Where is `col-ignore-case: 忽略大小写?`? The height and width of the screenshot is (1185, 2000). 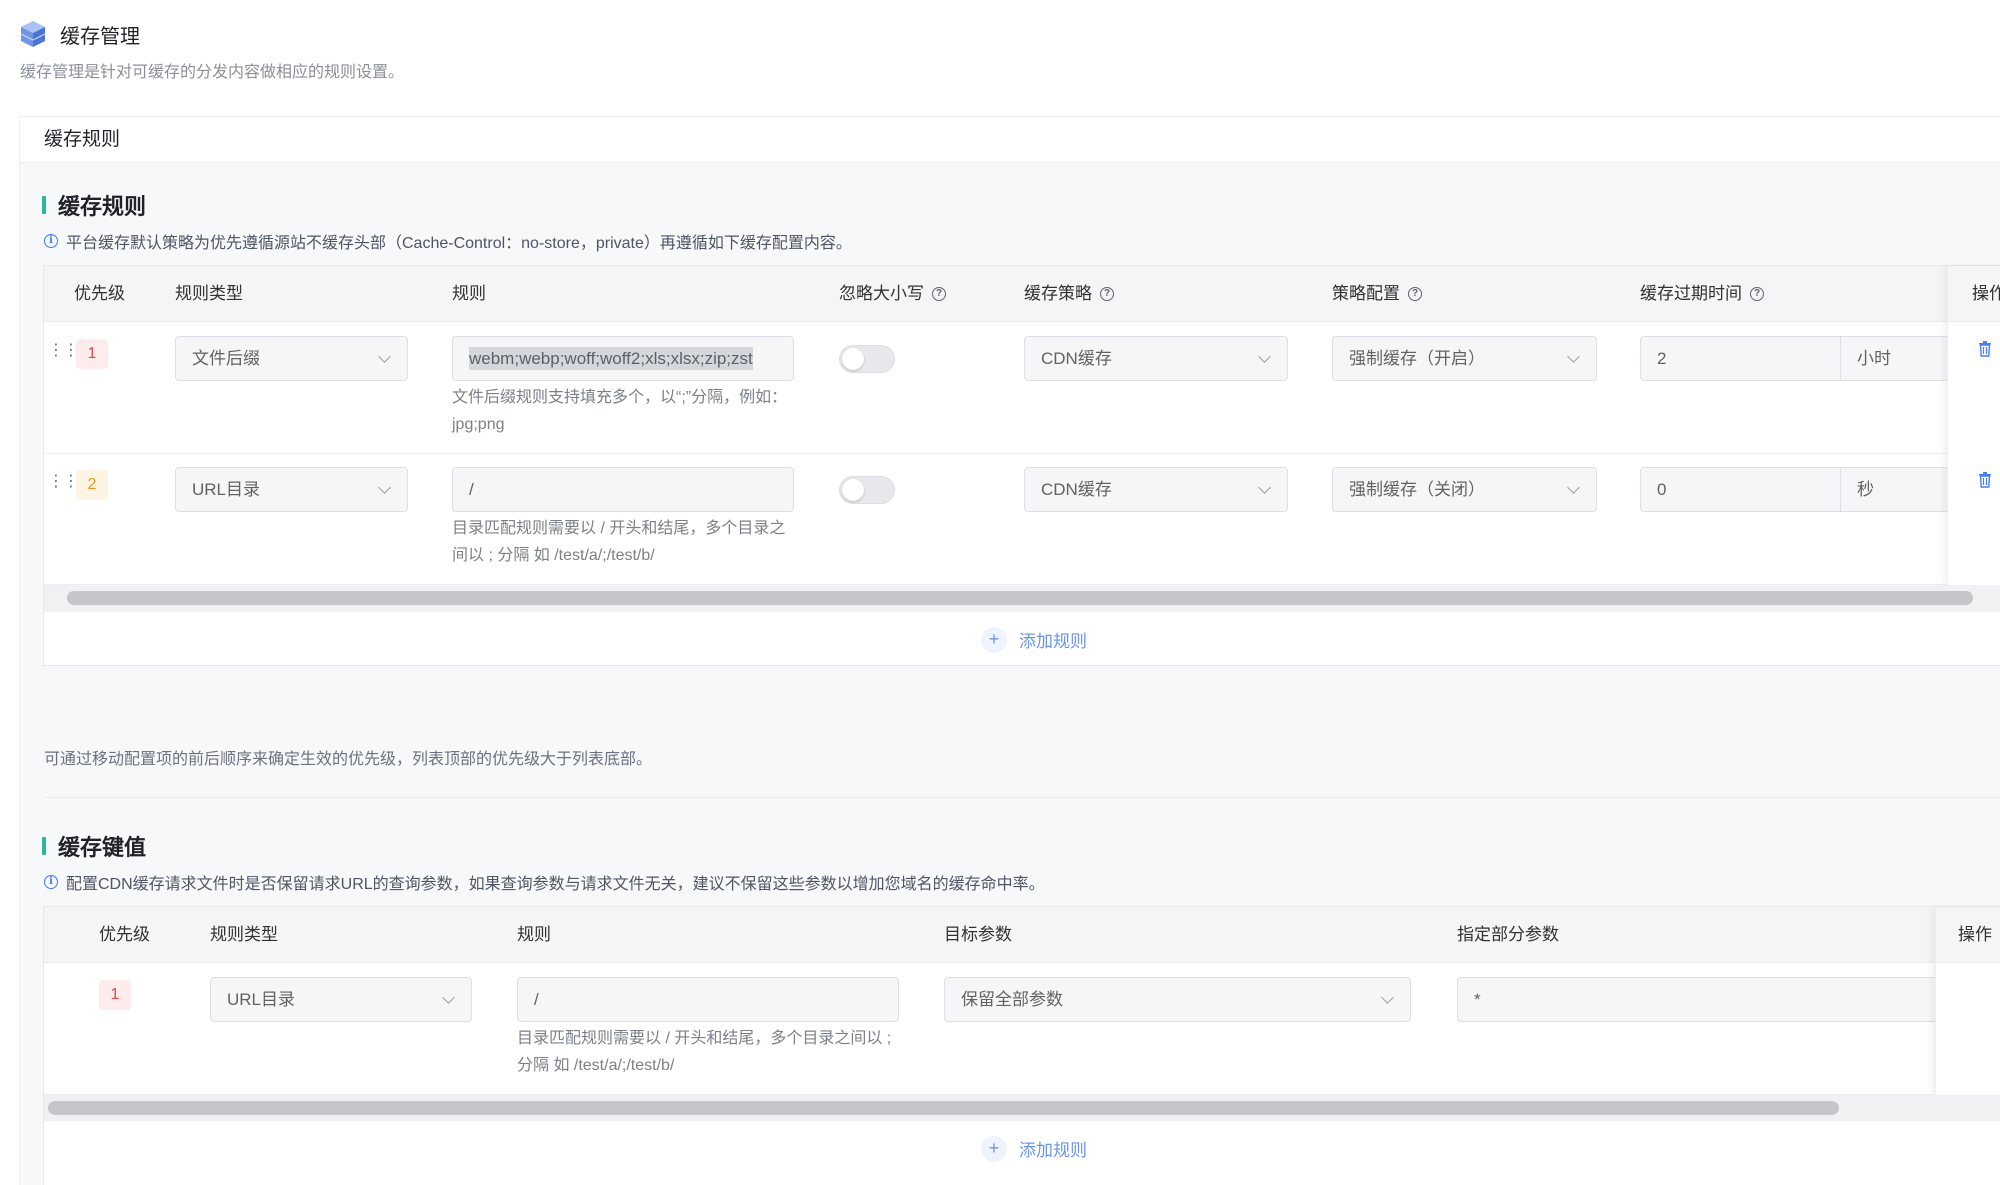
col-ignore-case: 忽略大小写? is located at coordinates (892, 294).